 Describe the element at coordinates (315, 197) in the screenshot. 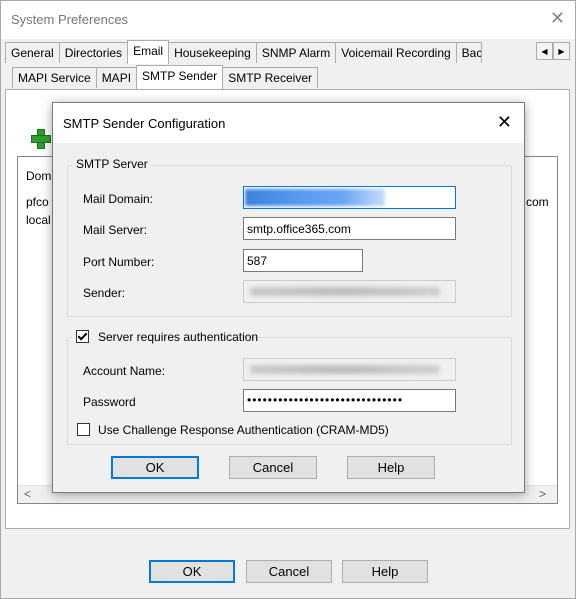

I see `mail-domain-redacted-value` at that location.